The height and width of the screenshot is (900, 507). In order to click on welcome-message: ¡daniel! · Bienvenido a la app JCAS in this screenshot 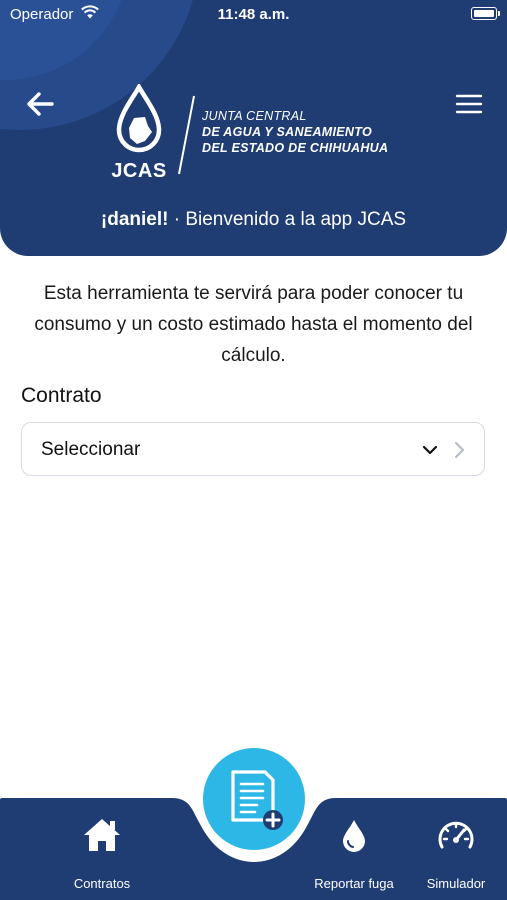, I will do `click(253, 220)`.